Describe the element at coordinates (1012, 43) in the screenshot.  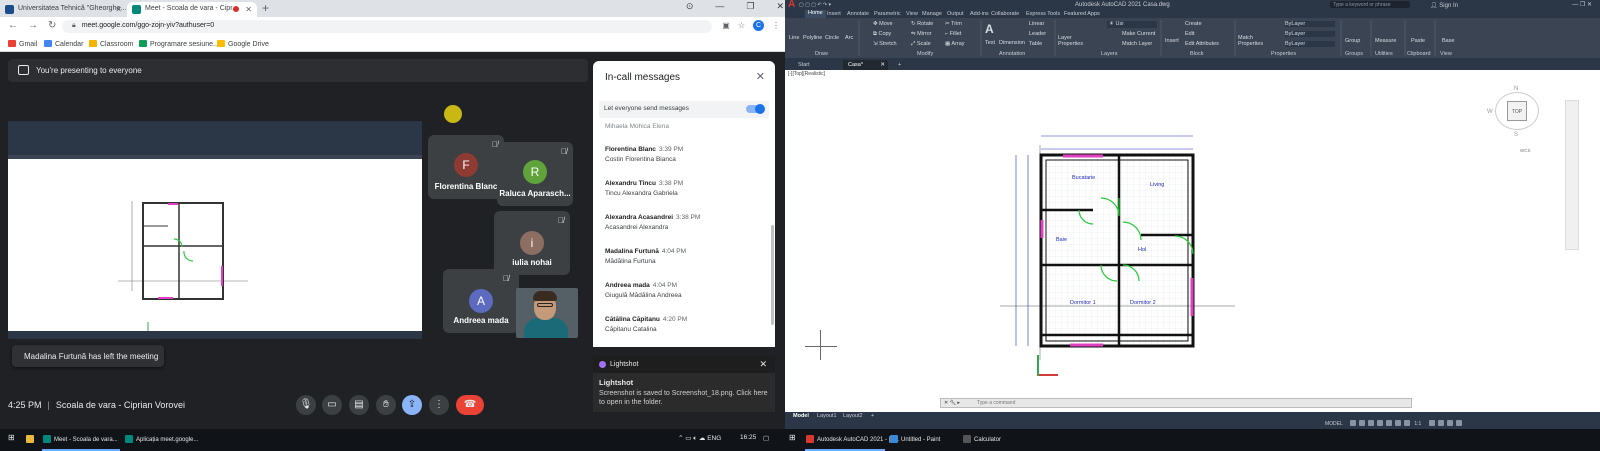
I see `dimension-tool: Dimension` at that location.